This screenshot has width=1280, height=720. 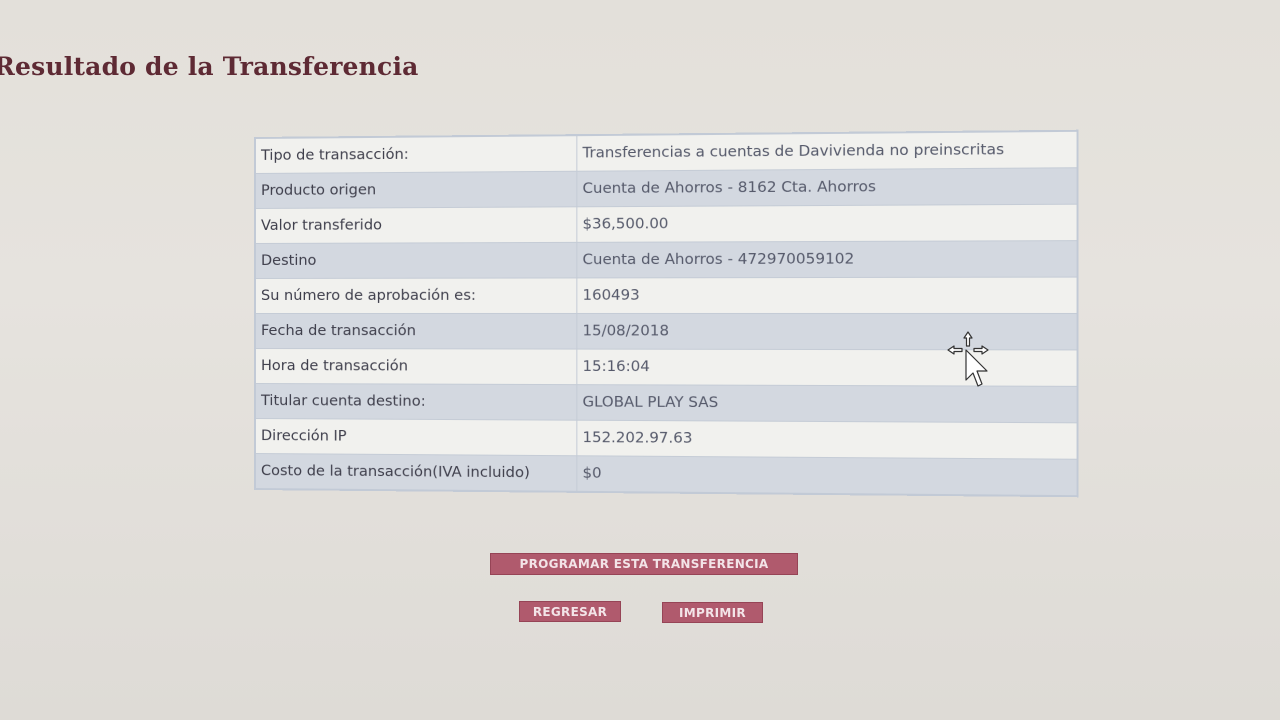 What do you see at coordinates (827, 295) in the screenshot?
I see `row-value-aprobacion: 160493` at bounding box center [827, 295].